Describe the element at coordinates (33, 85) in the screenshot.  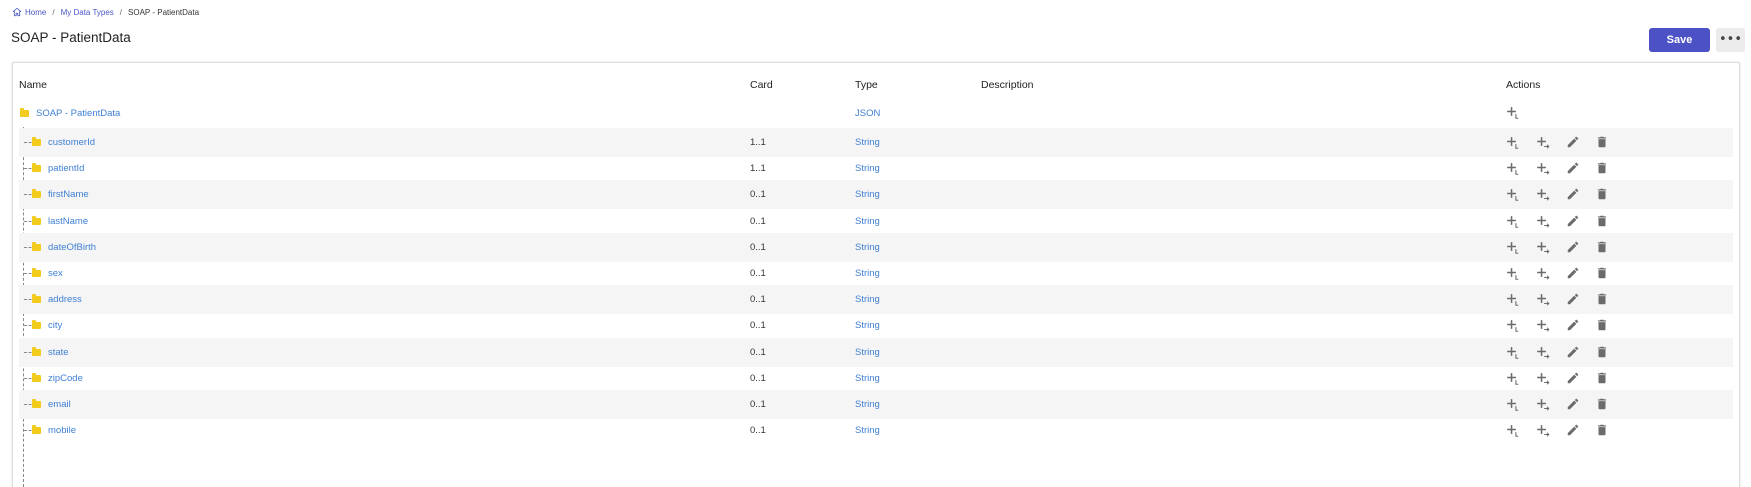
I see `column-header-name: Name` at that location.